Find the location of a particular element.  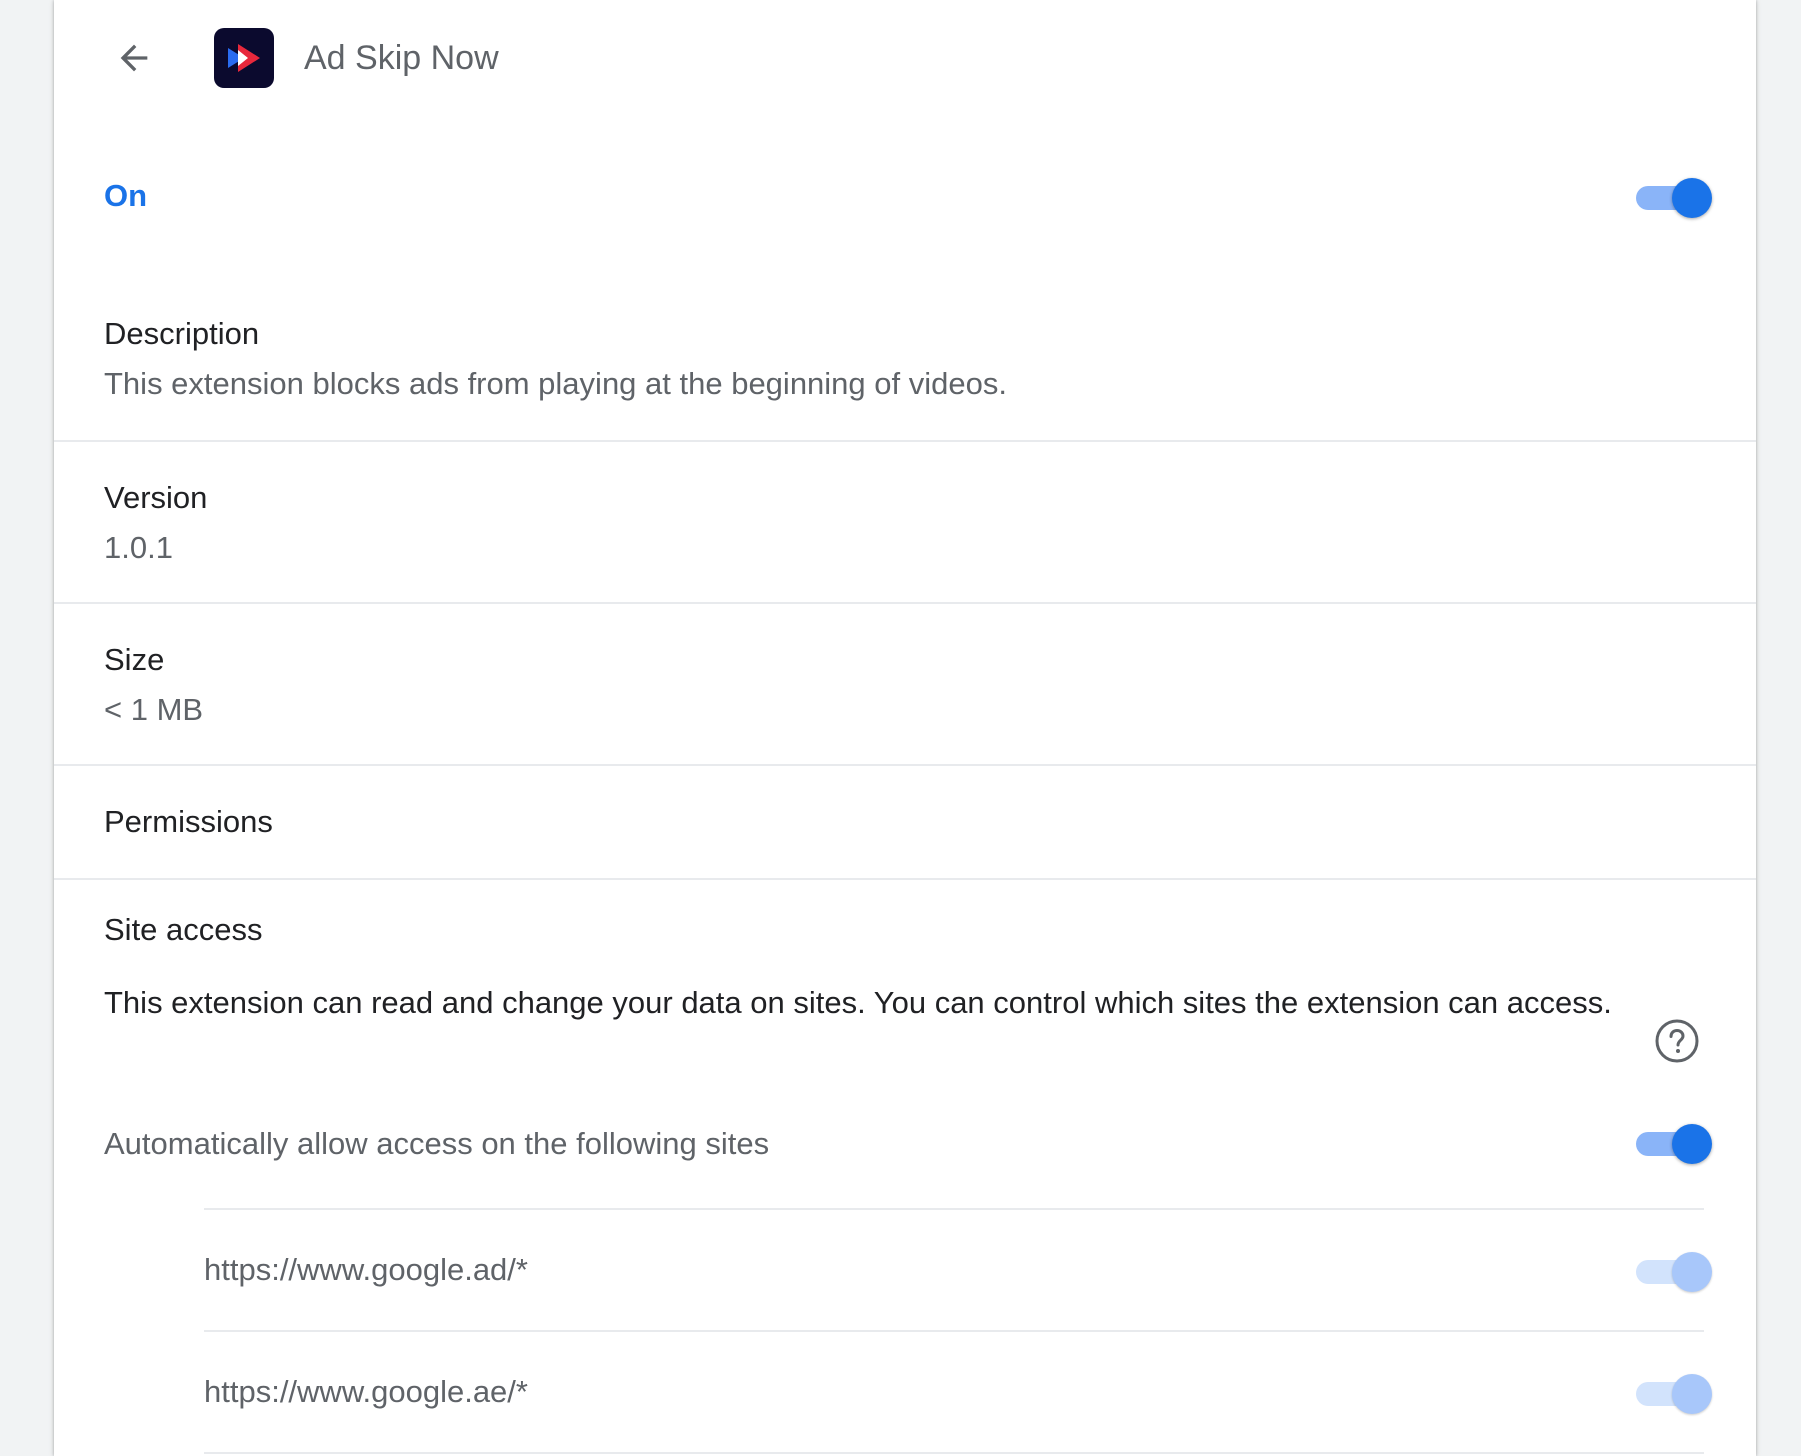

list-divider is located at coordinates (954, 1454).